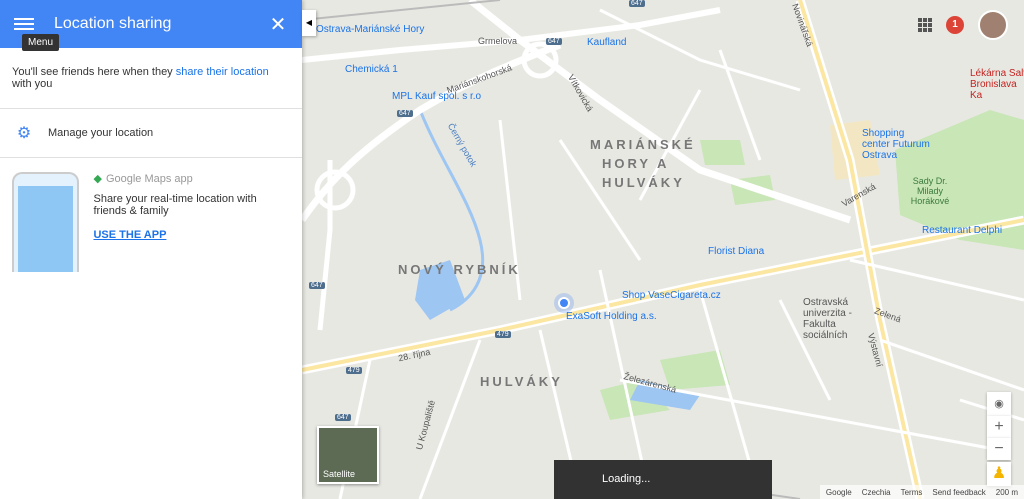  I want to click on satellite-toggle: Satellite, so click(348, 455).